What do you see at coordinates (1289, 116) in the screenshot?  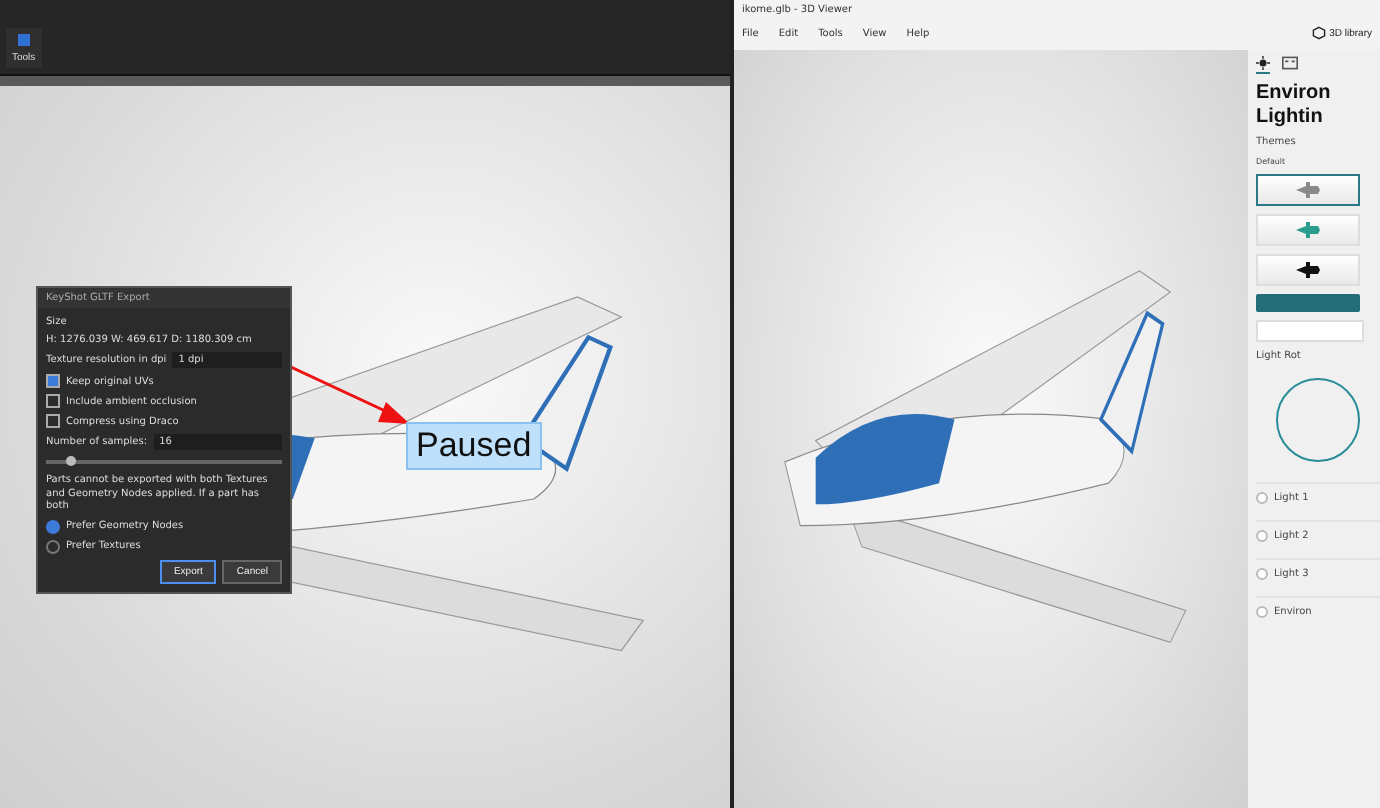 I see `panel-heading: Lightin` at bounding box center [1289, 116].